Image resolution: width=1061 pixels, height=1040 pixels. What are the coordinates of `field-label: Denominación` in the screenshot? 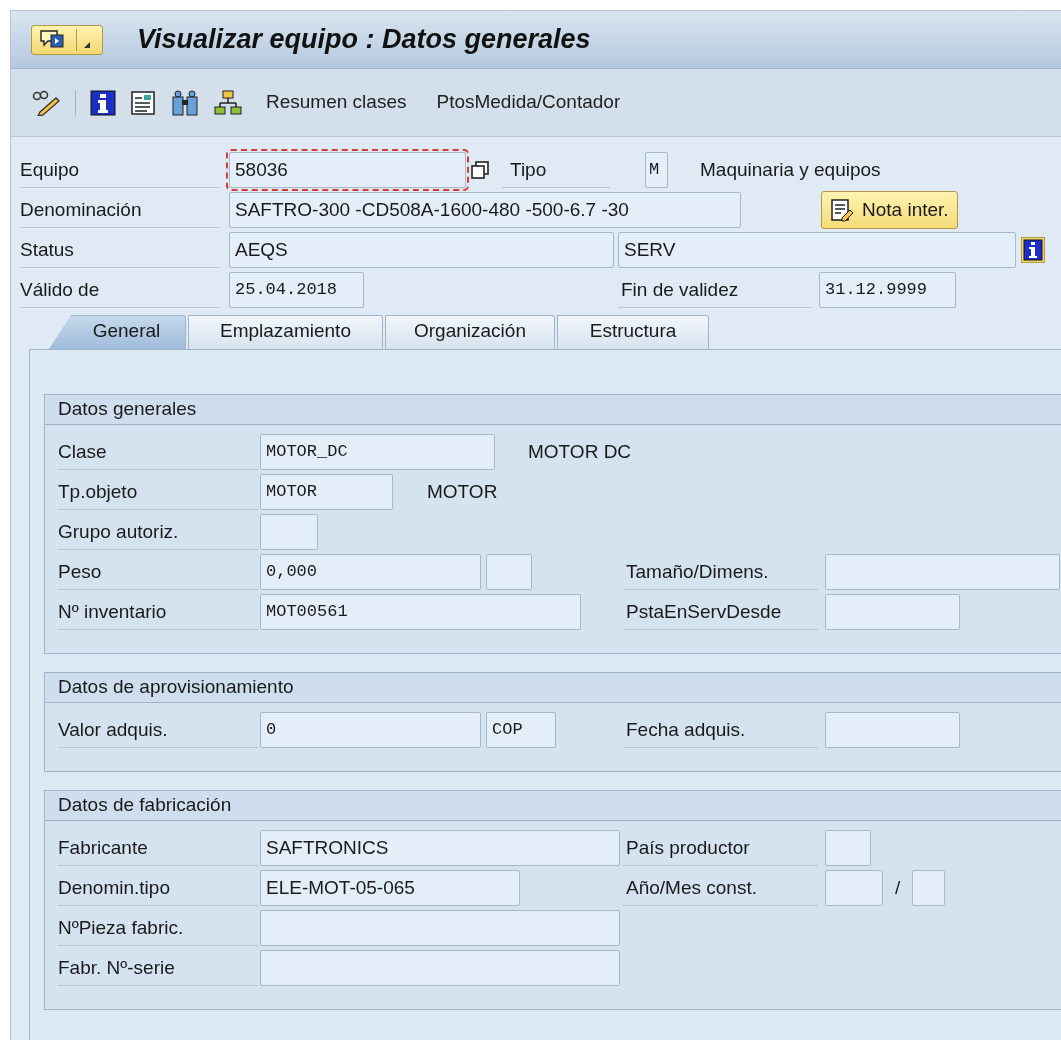 It's located at (120, 210).